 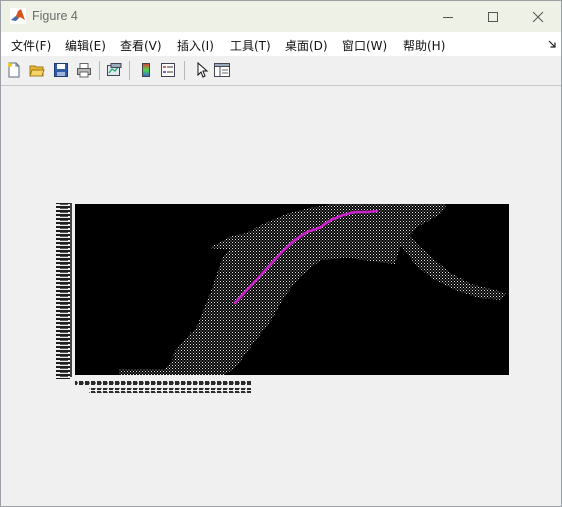 What do you see at coordinates (18, 16) in the screenshot?
I see `matlab-icon` at bounding box center [18, 16].